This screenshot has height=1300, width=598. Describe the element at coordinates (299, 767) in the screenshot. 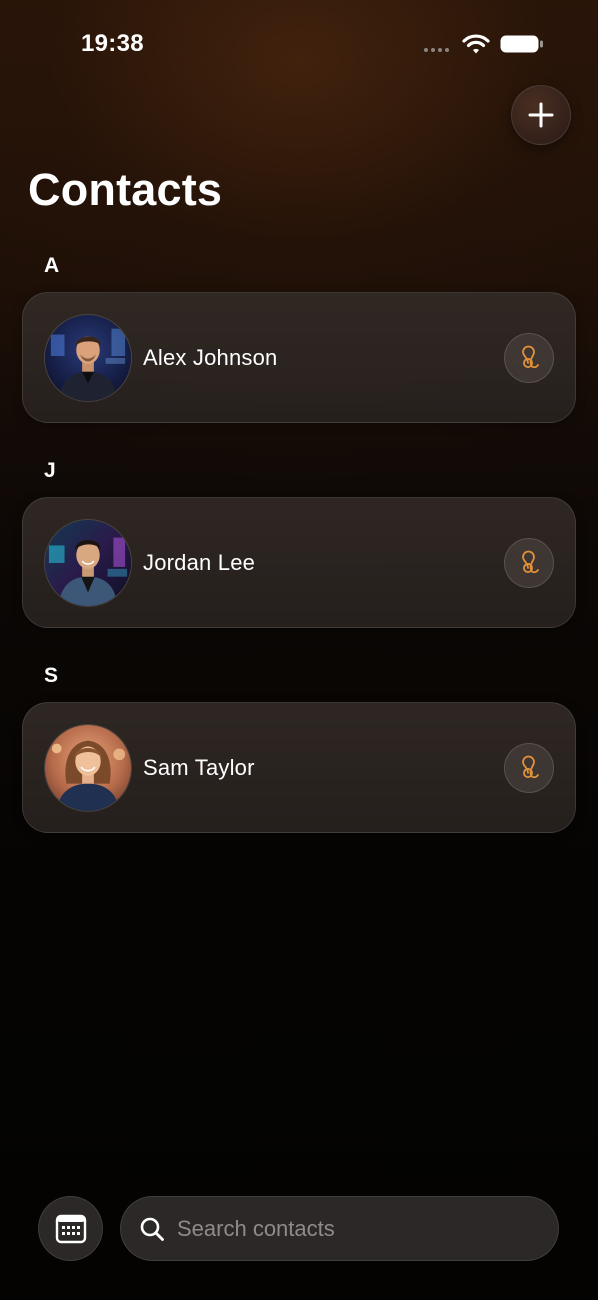

I see `contact-card-sam-taylor: Sam Taylor` at that location.